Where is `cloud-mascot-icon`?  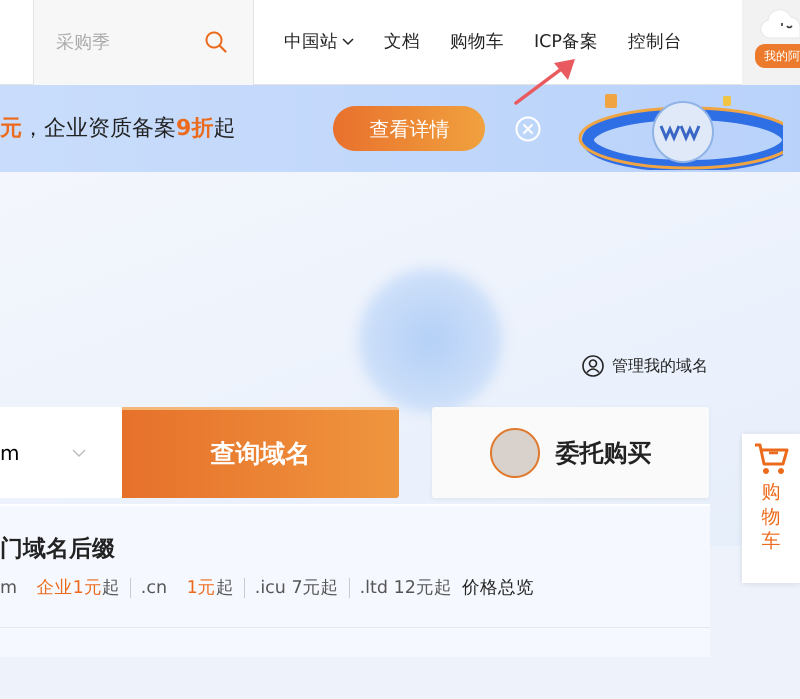
cloud-mascot-icon is located at coordinates (780, 24).